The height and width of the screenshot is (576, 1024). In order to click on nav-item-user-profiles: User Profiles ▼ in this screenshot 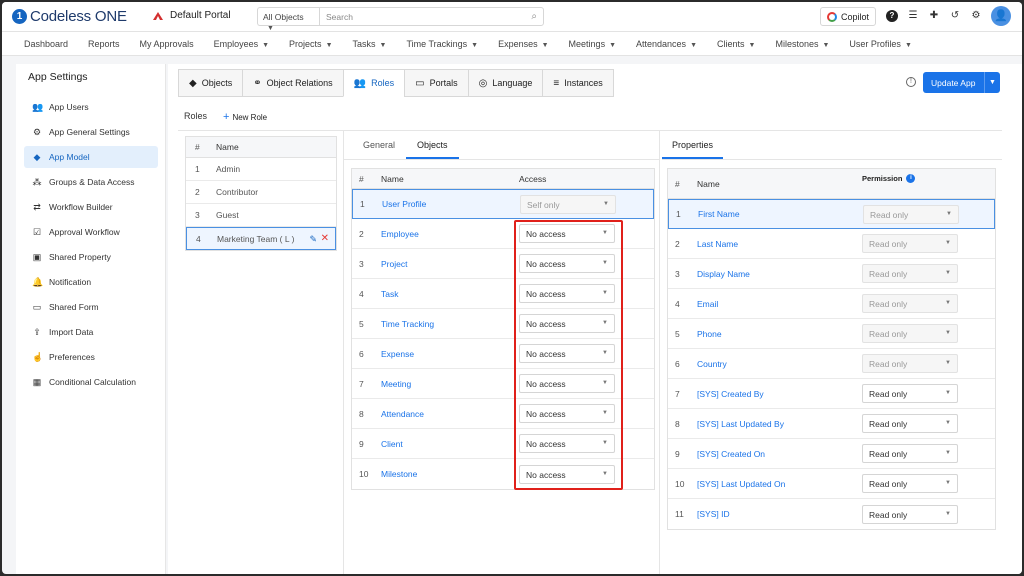, I will do `click(880, 44)`.